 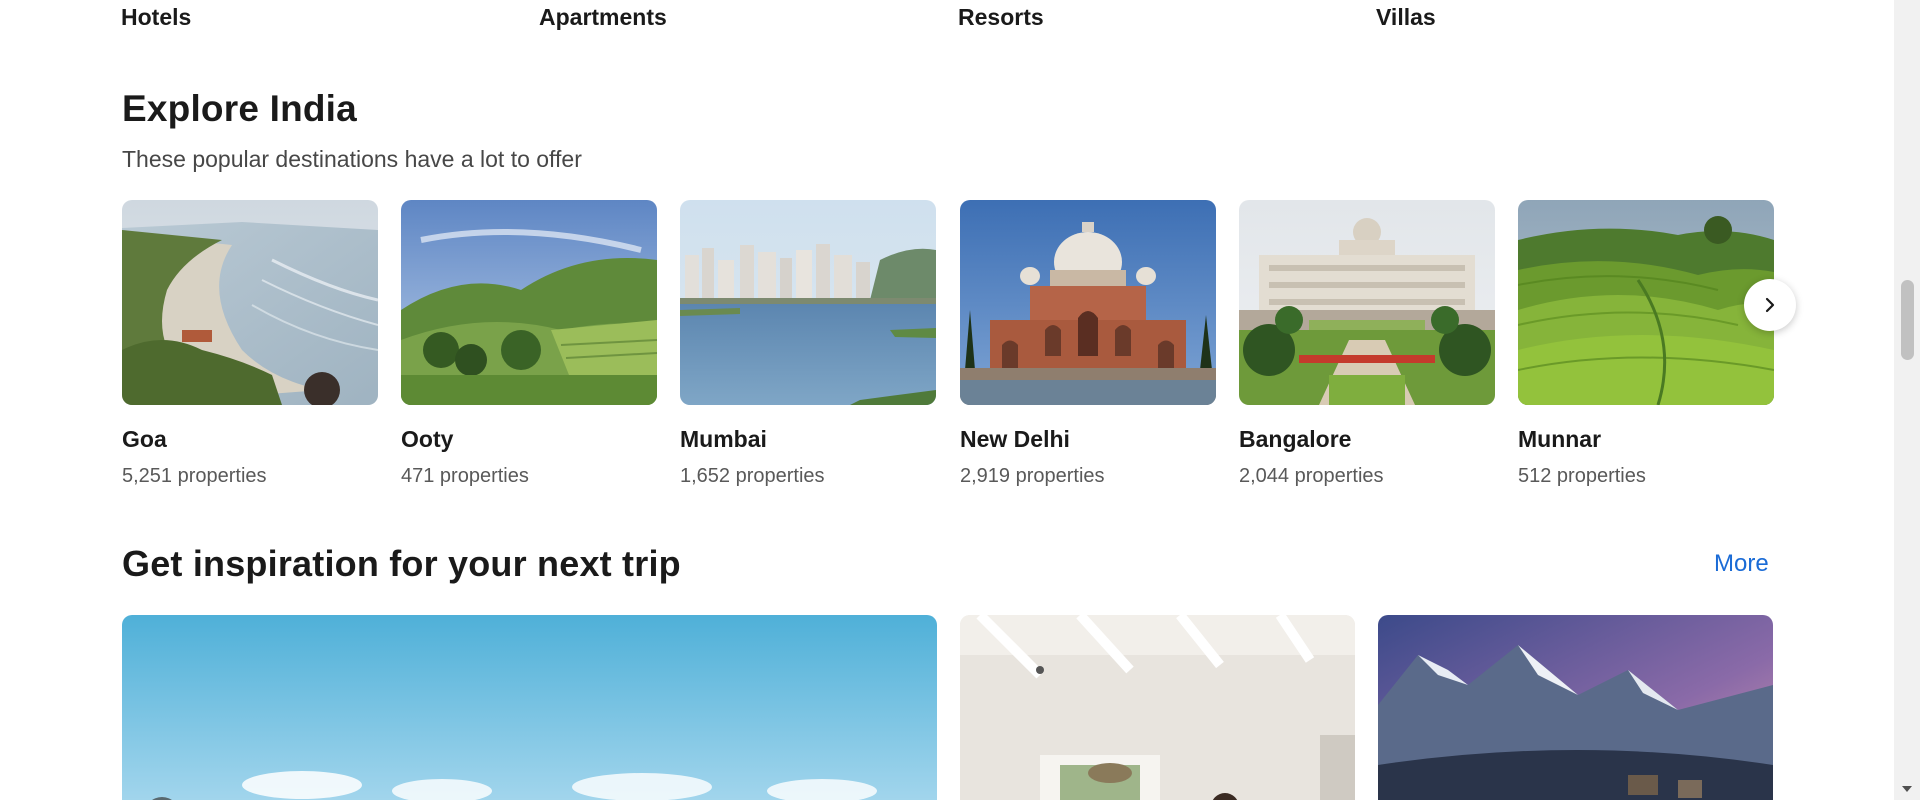 What do you see at coordinates (401, 563) in the screenshot?
I see `inspiration-title: Get inspiration for your next trip` at bounding box center [401, 563].